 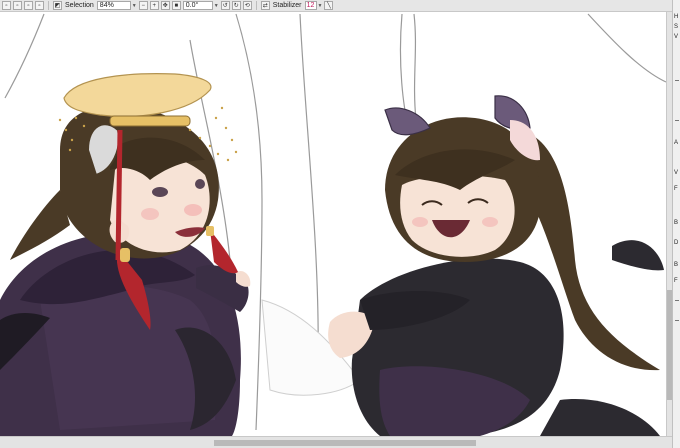 I want to click on selection-icon: ◩, so click(x=57, y=5).